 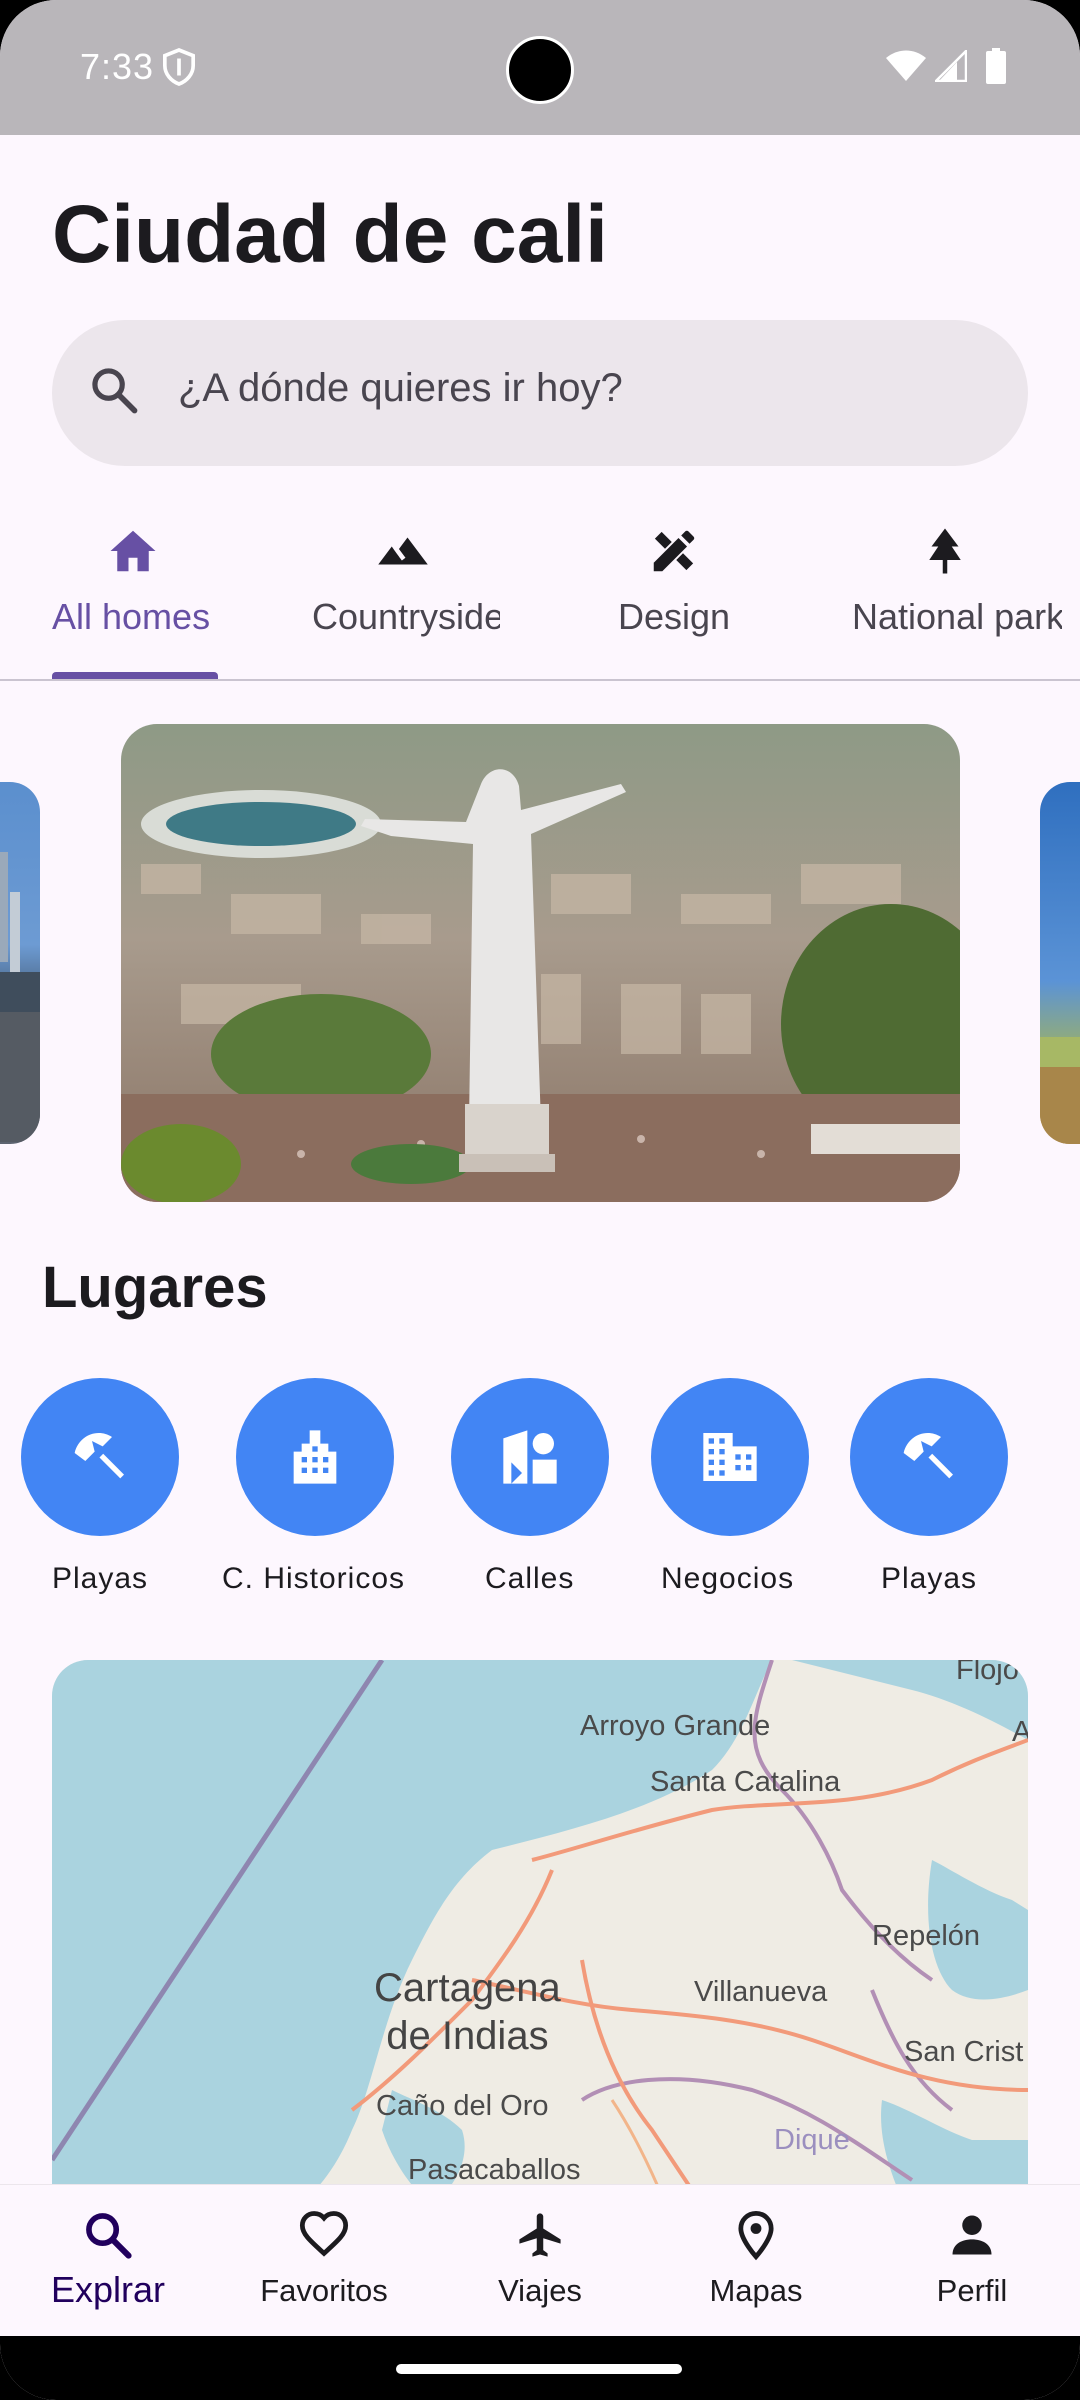 I want to click on home-icon, so click(x=133, y=551).